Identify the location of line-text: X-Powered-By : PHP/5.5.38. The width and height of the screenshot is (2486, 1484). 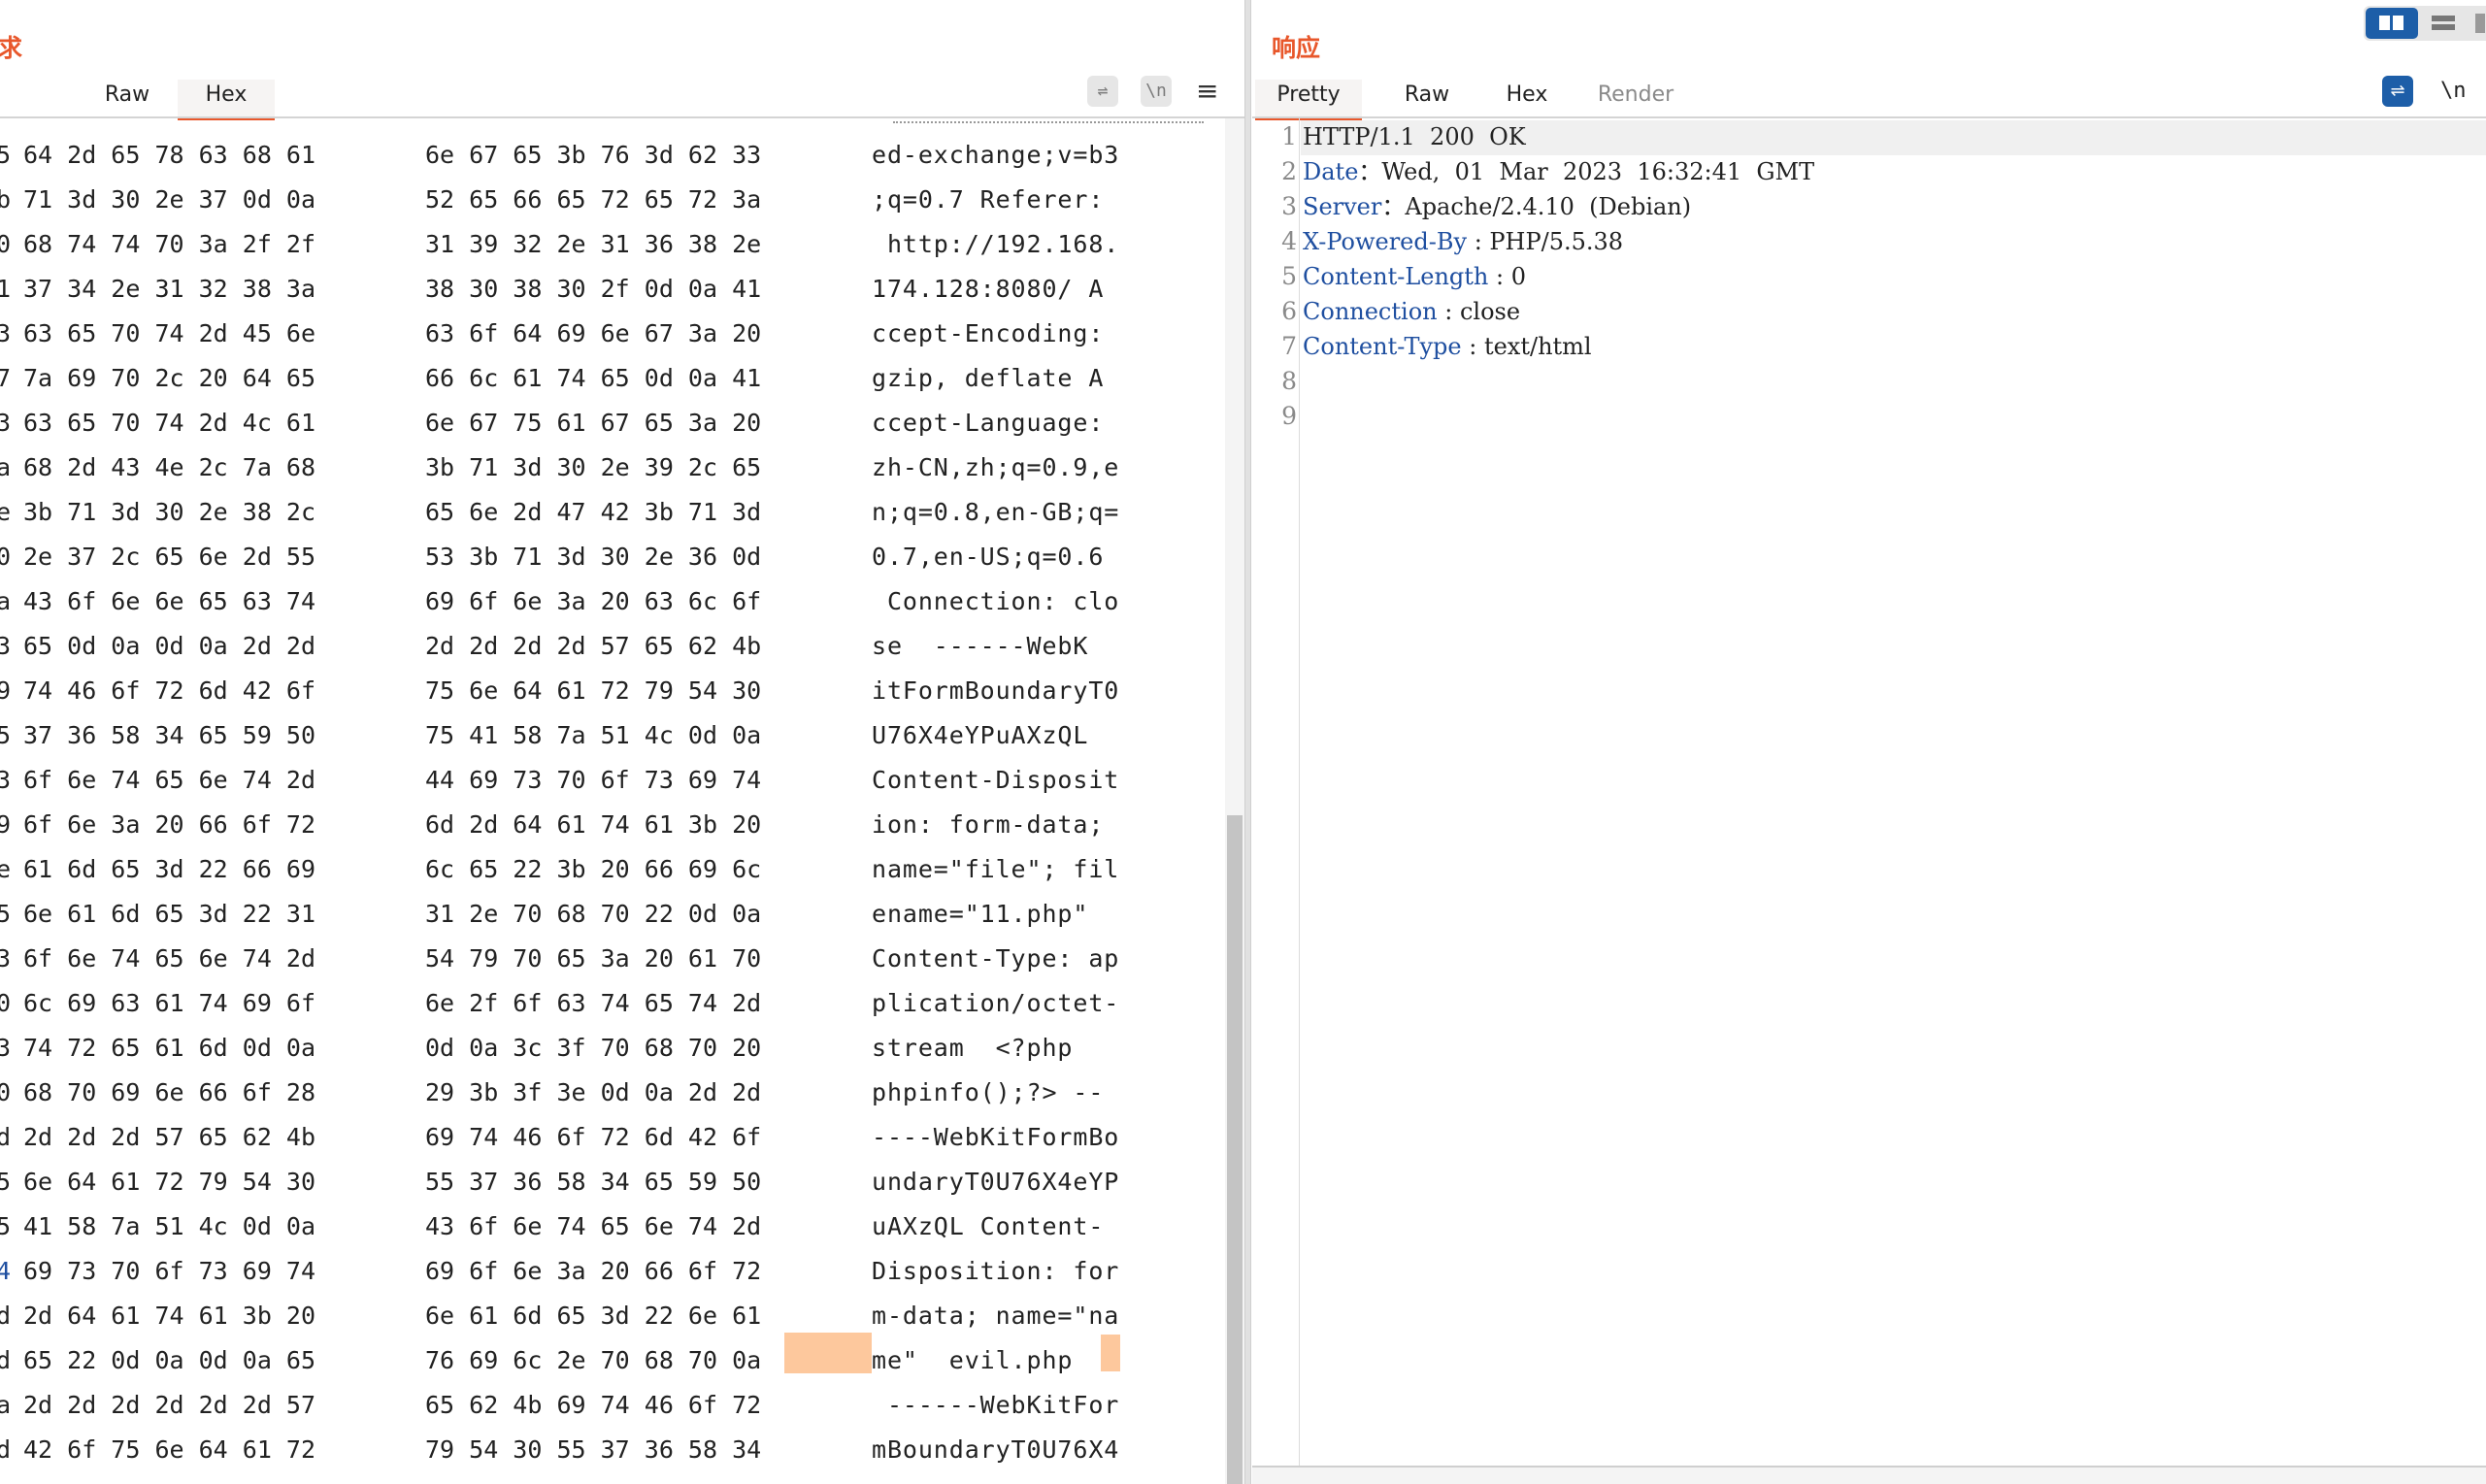
(1463, 241).